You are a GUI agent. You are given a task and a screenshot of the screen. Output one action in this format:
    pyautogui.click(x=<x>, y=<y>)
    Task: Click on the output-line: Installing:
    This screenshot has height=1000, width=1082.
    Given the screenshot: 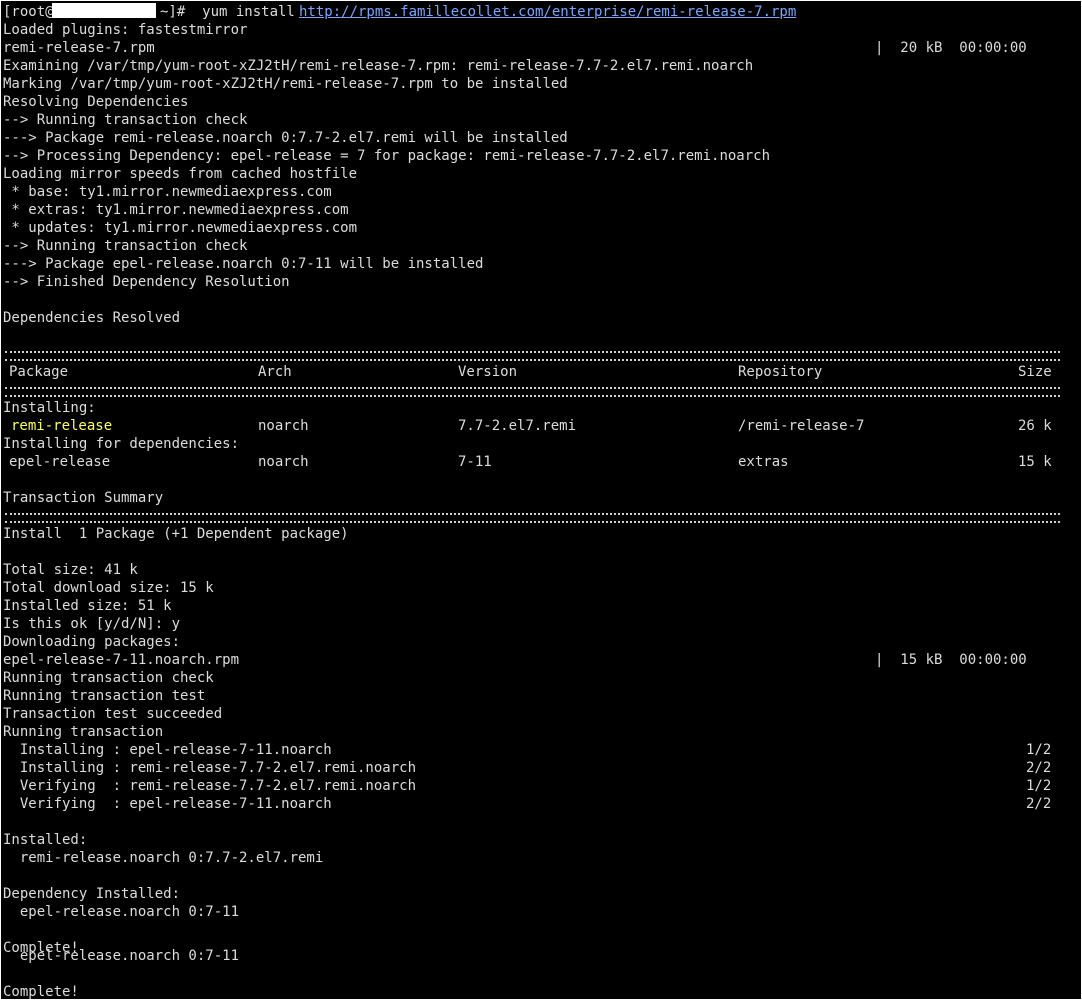 What is the action you would take?
    pyautogui.click(x=49, y=408)
    